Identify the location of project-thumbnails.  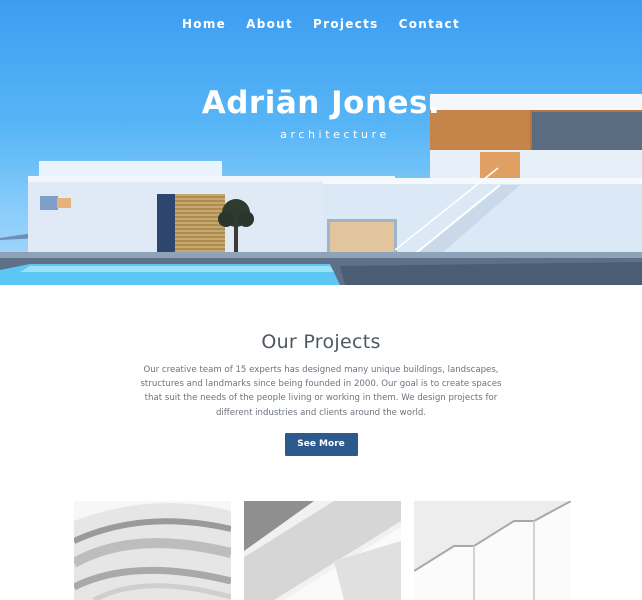
(322, 550).